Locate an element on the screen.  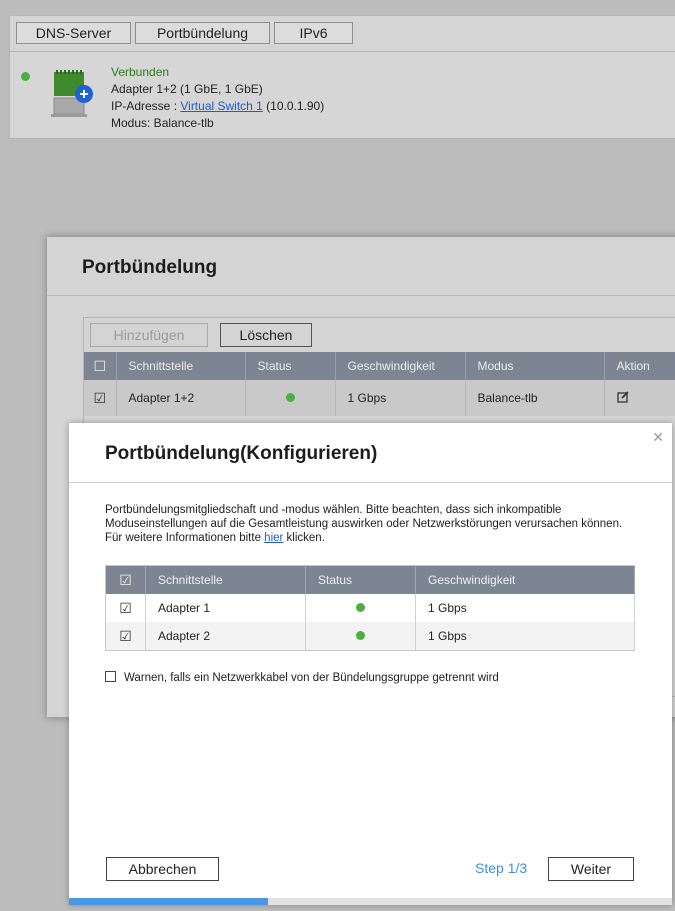
dialog-title: Portbündelung is located at coordinates (150, 267).